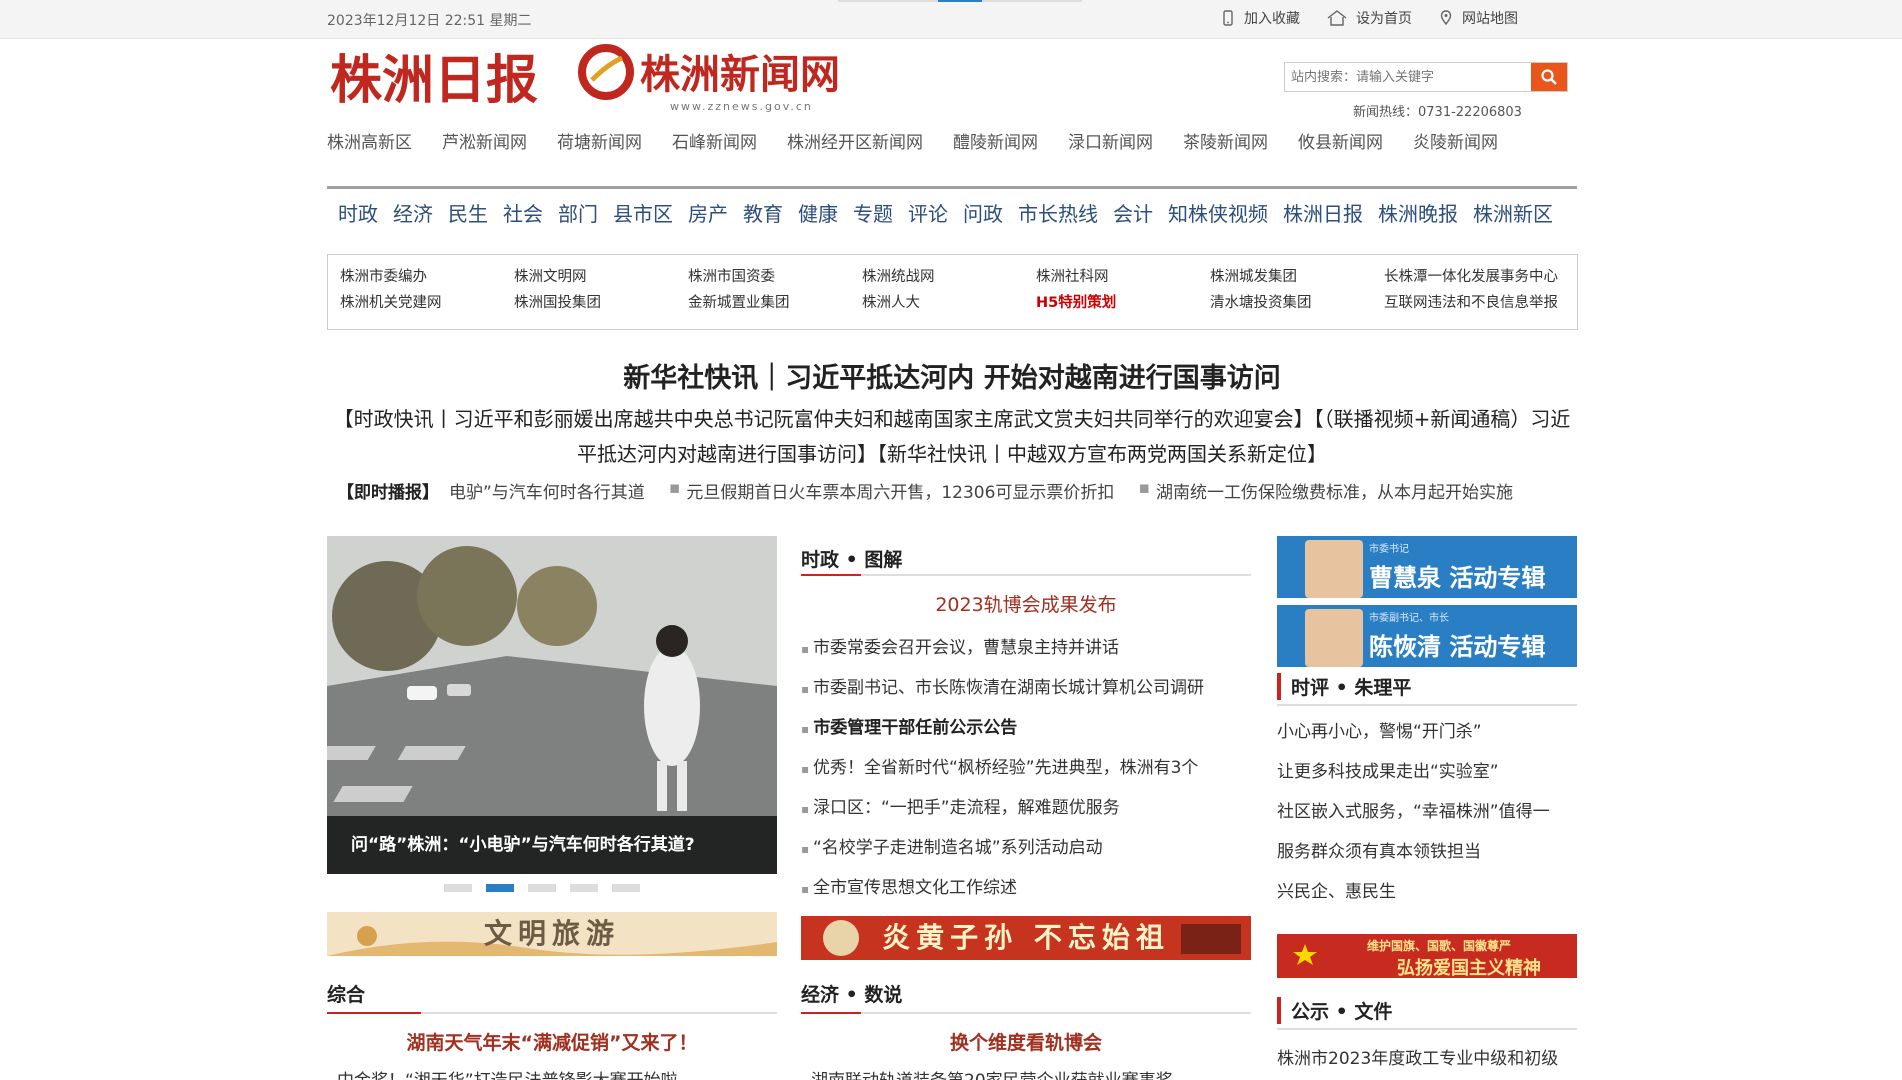 The image size is (1902, 1080). Describe the element at coordinates (547, 490) in the screenshot. I see `ticker-item: 电驴”与汽车何时各行其道` at that location.